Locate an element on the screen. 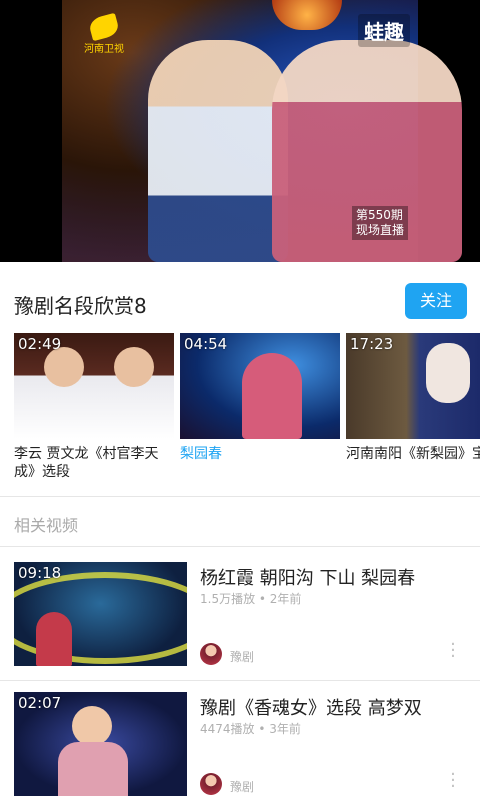 Image resolution: width=480 pixels, height=800 pixels. list-item: 09:18 杨红霞 朝阳沟 下山 梨园春 1.5万播放 • 2年前 豫剧 · · · is located at coordinates (240, 619).